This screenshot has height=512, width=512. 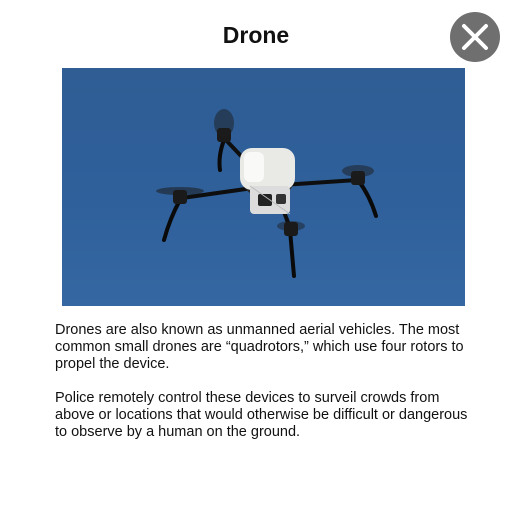 What do you see at coordinates (256, 35) in the screenshot?
I see `dialog-title: Drone` at bounding box center [256, 35].